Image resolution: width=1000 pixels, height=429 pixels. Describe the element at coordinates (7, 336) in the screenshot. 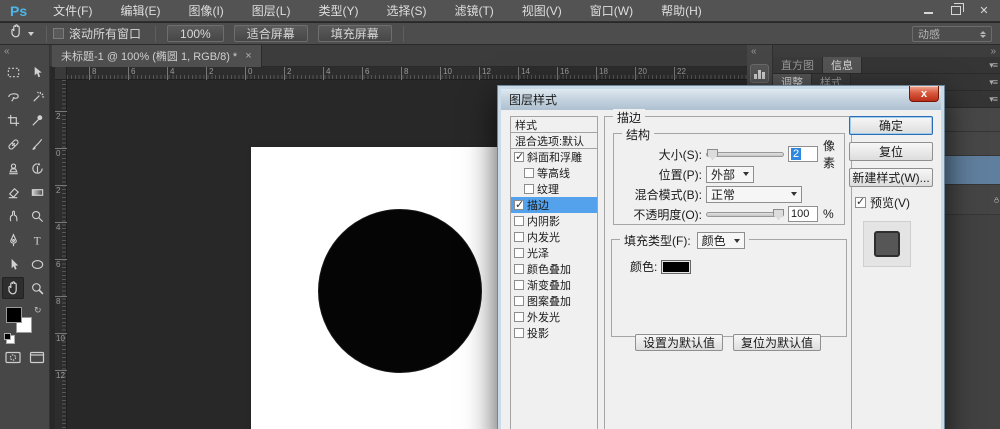

I see `default-colors-icon` at that location.